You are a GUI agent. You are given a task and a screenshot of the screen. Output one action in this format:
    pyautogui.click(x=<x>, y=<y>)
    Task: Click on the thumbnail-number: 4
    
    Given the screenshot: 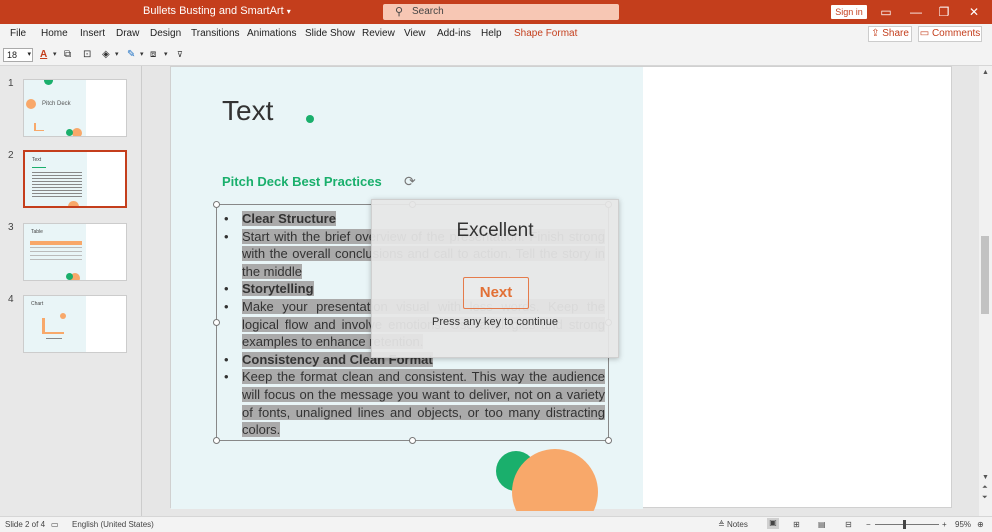 What is the action you would take?
    pyautogui.click(x=11, y=299)
    